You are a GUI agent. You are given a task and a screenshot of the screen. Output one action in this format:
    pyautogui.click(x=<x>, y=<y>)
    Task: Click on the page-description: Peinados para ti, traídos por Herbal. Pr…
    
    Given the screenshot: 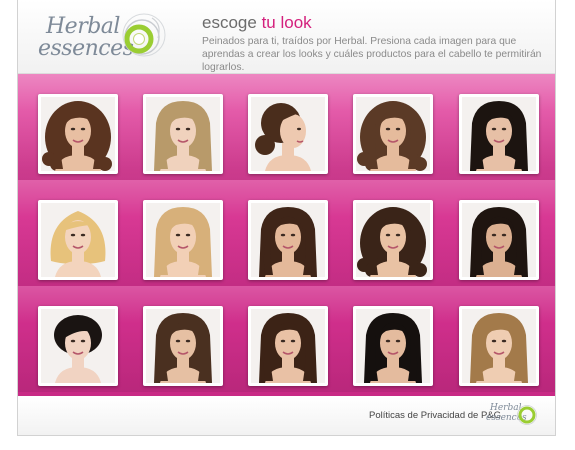 What is the action you would take?
    pyautogui.click(x=372, y=54)
    